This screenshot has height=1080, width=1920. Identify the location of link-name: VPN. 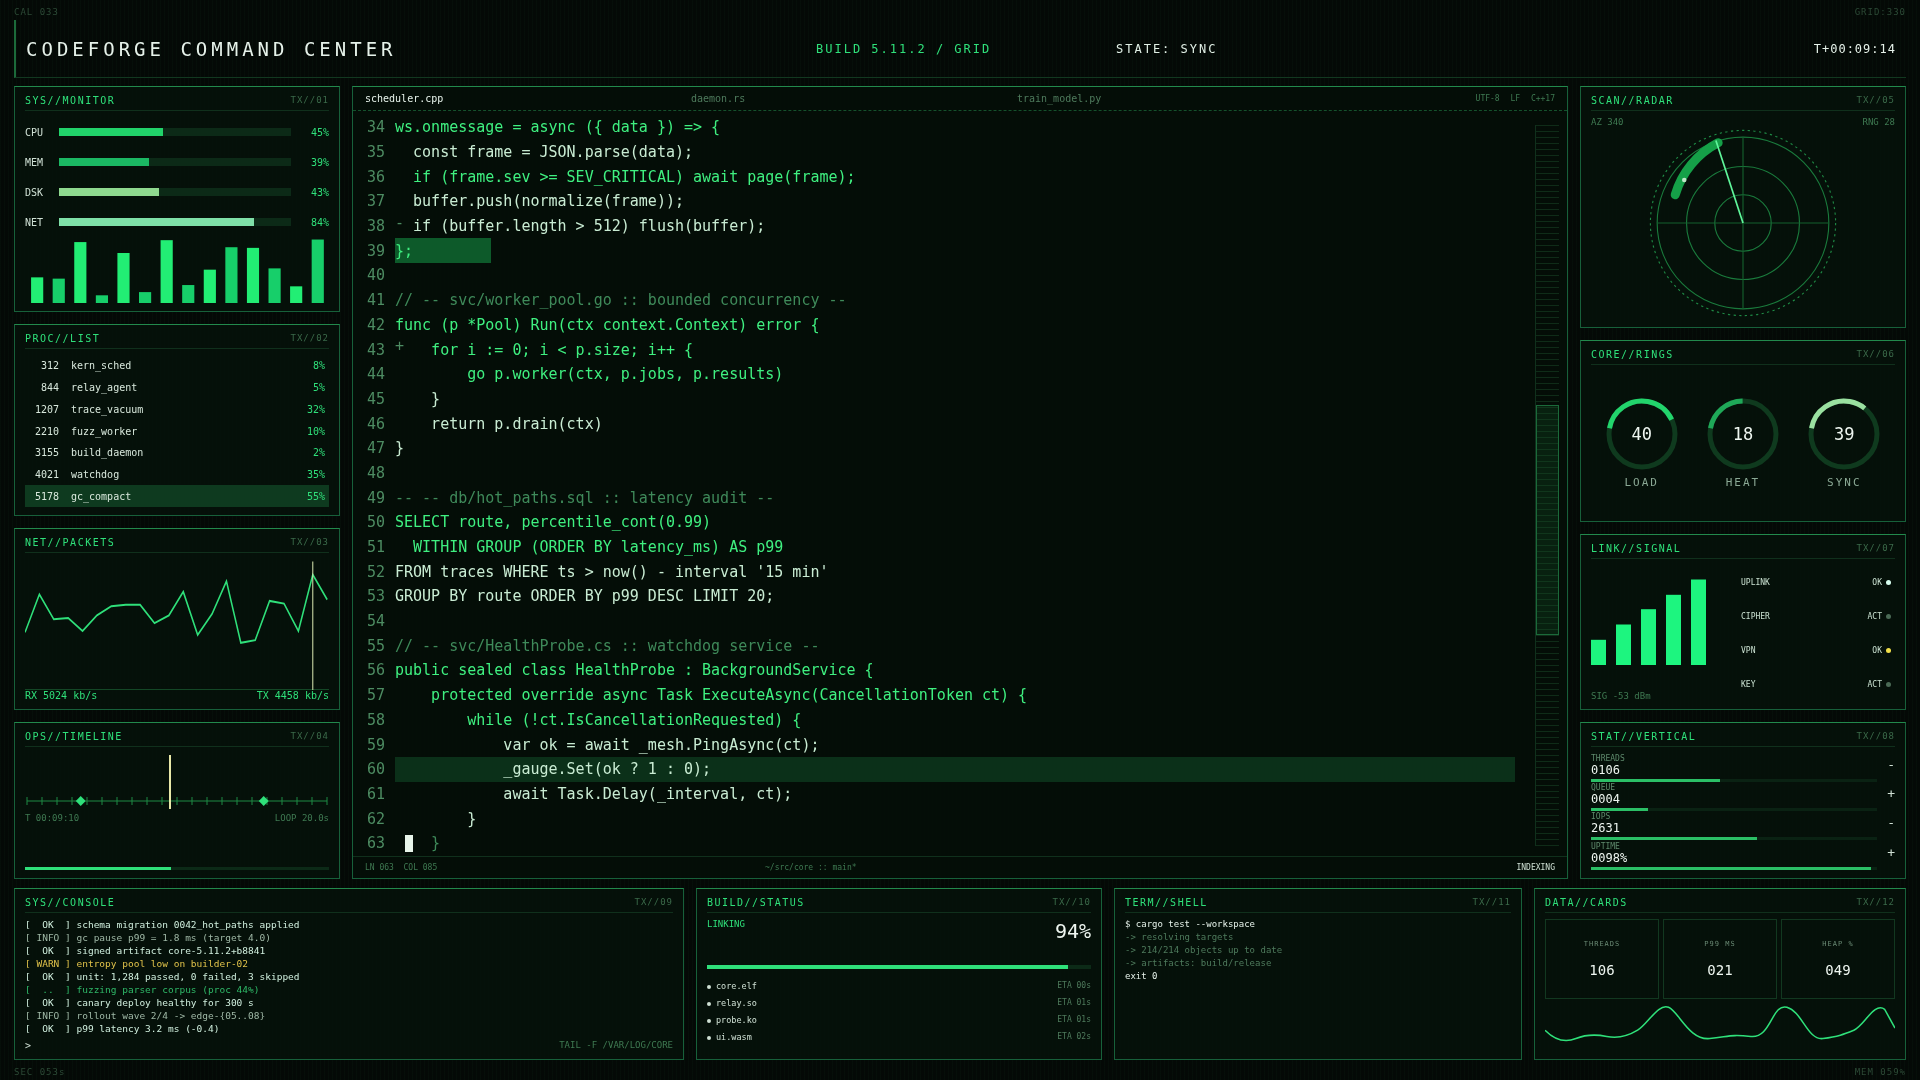
(1748, 650).